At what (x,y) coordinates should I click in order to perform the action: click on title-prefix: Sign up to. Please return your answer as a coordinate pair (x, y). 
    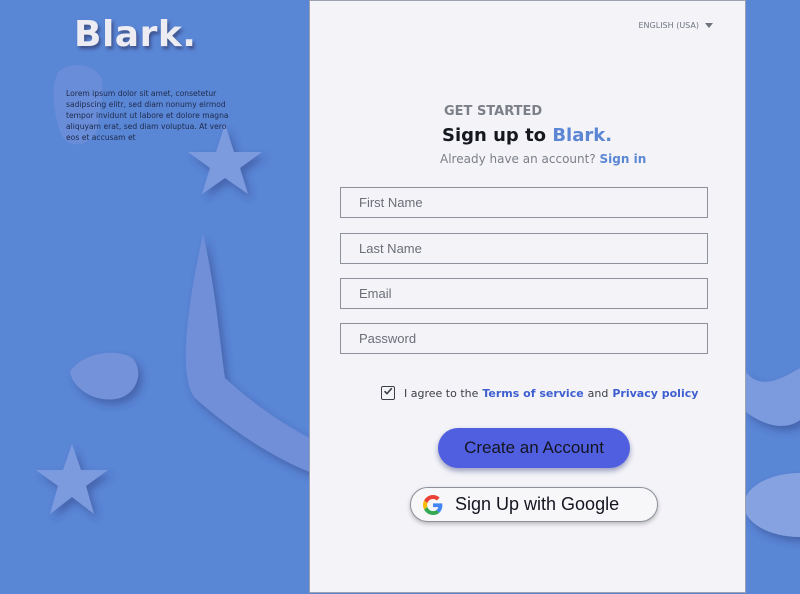
    Looking at the image, I should click on (497, 135).